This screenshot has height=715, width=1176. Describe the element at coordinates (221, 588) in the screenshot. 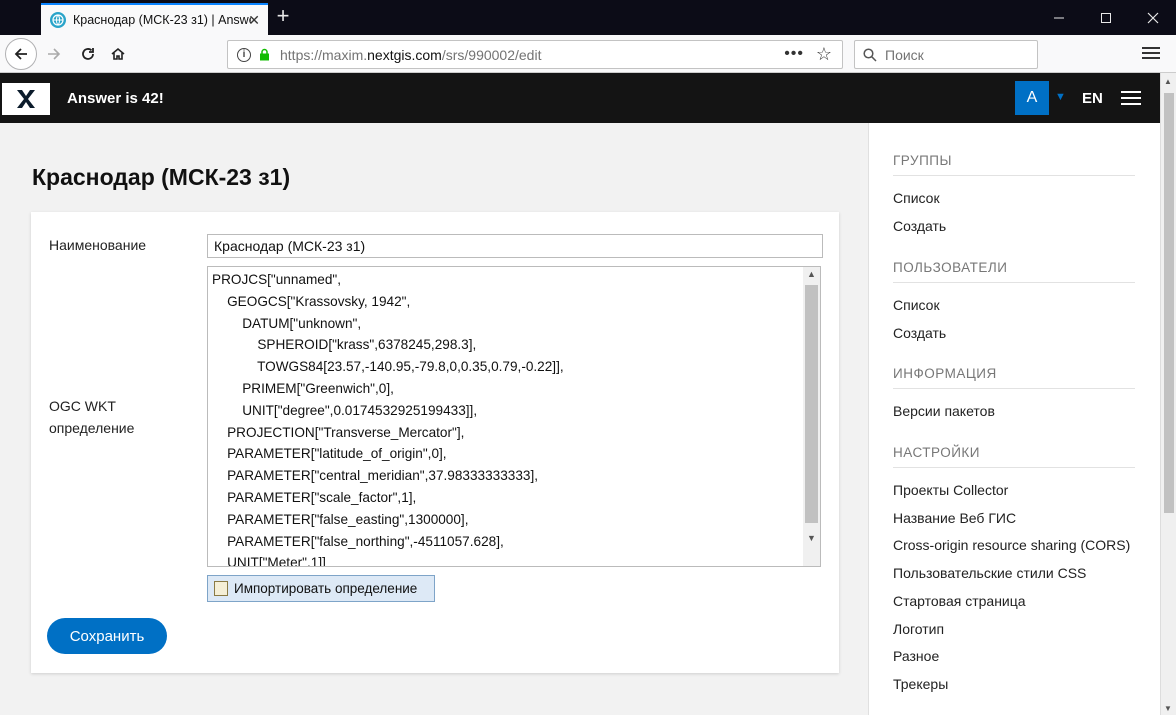

I see `import-document-icon` at that location.